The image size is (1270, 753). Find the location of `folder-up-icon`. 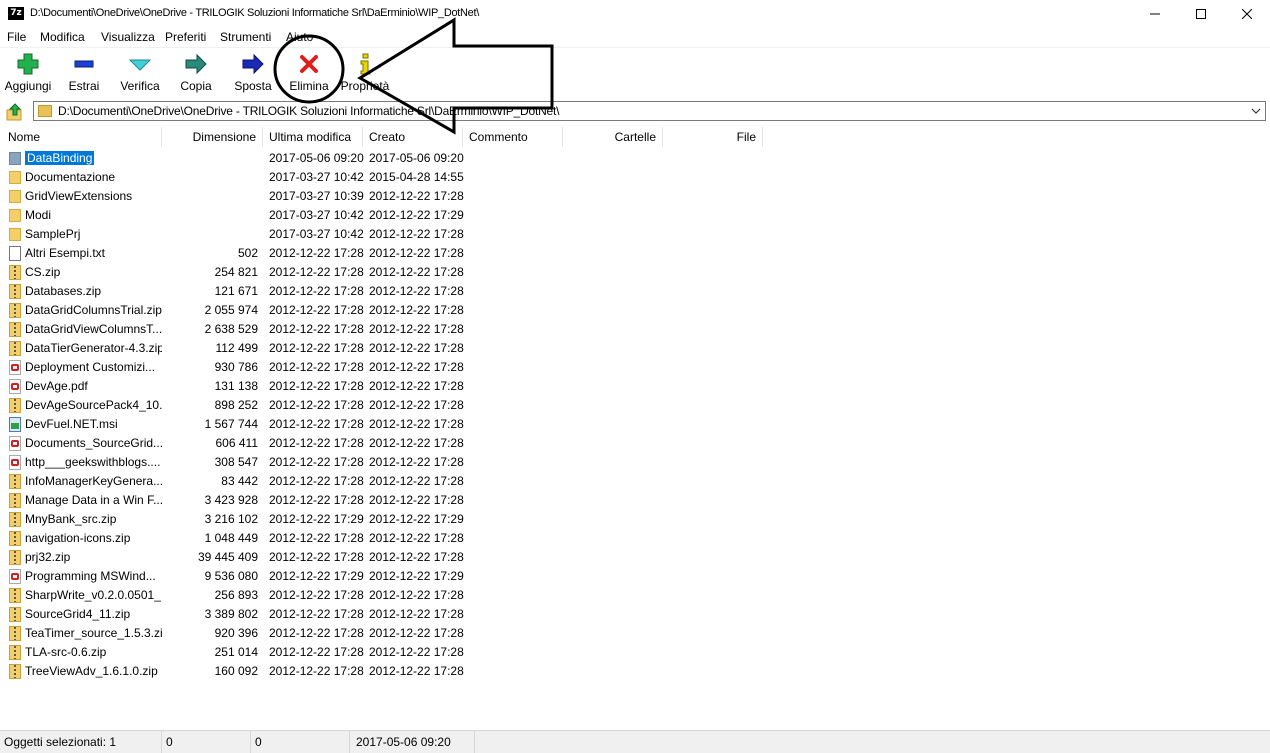

folder-up-icon is located at coordinates (15, 112).